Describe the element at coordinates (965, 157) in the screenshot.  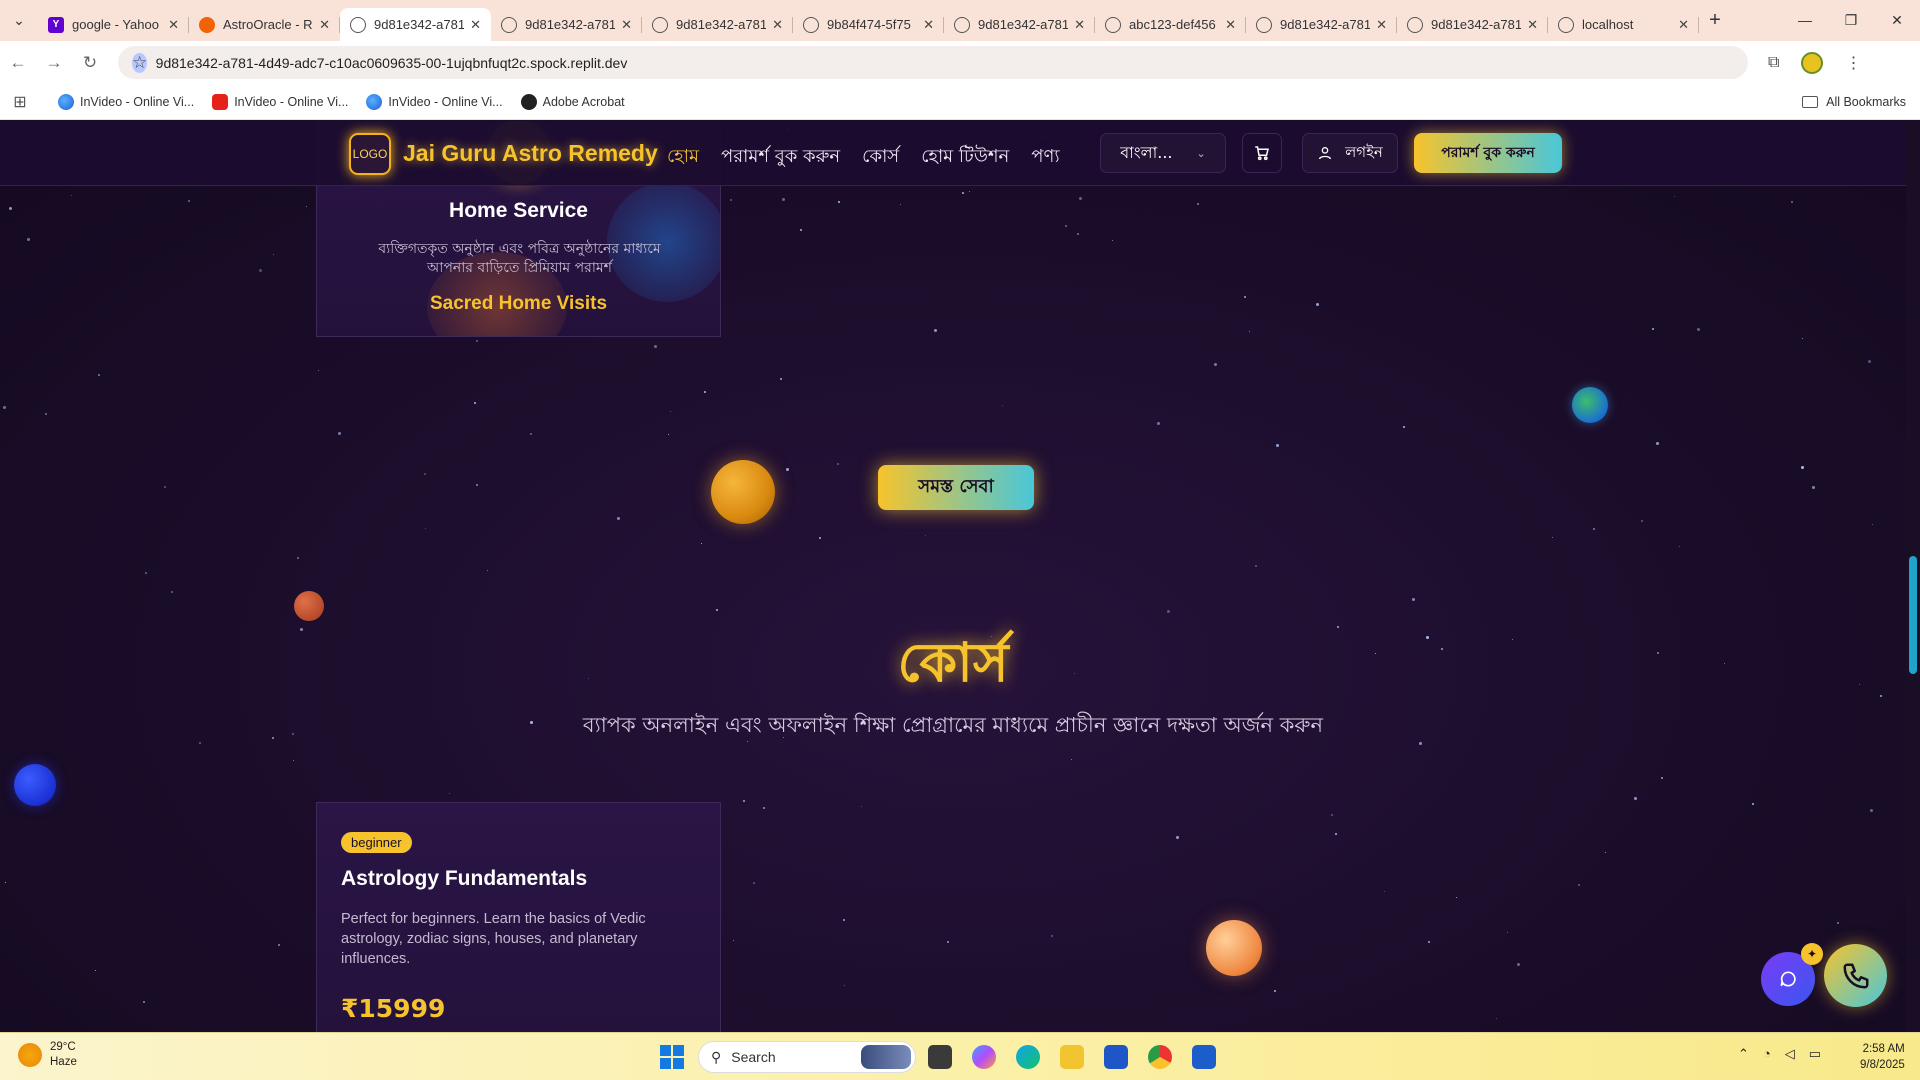
I see `nav-item-home-tuition: হোম টিউশন` at that location.